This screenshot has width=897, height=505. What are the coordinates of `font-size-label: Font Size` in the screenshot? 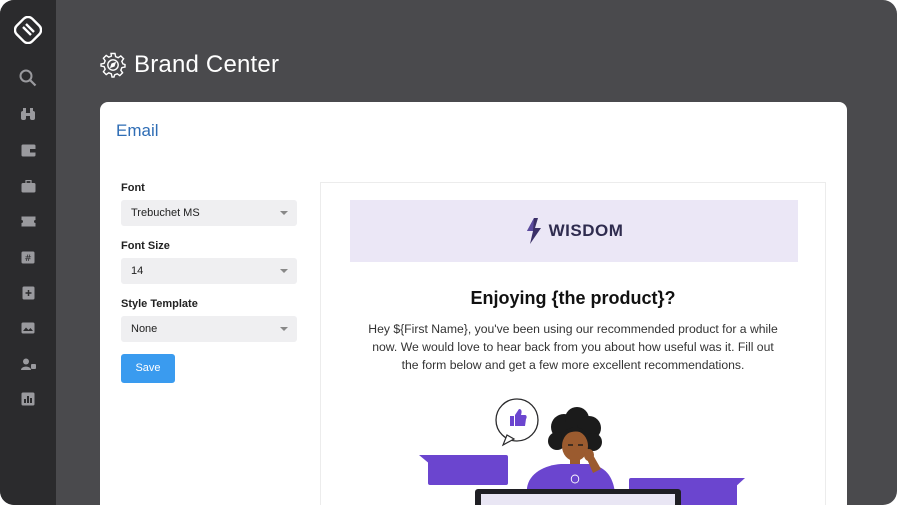 It's located at (145, 246).